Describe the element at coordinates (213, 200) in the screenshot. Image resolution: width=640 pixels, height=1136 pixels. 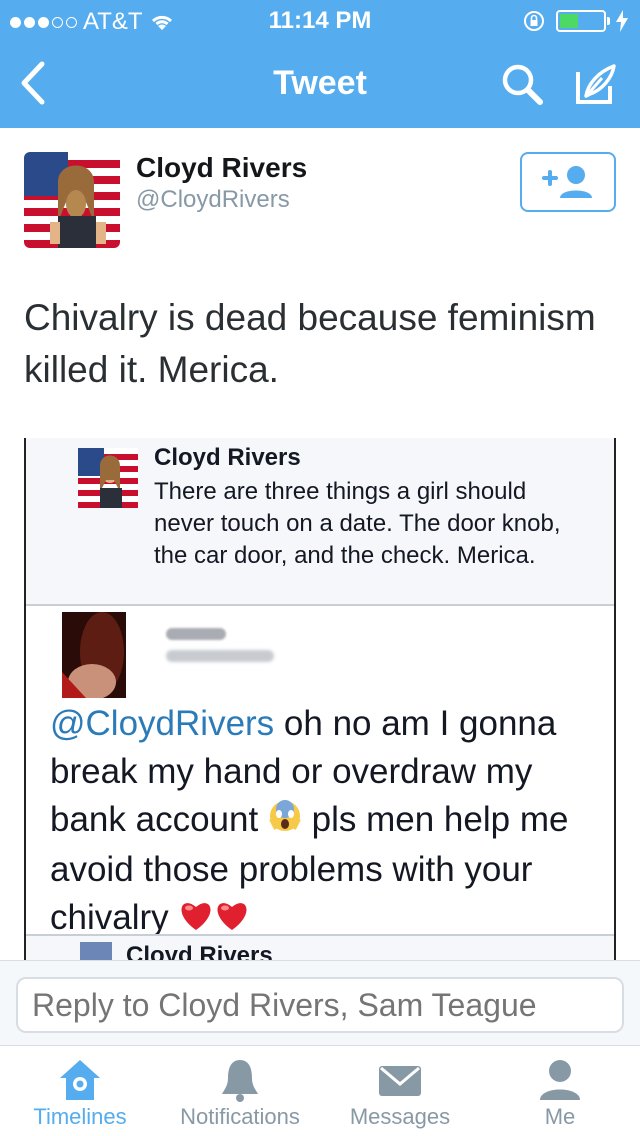
I see `author-handle: @CloydRivers` at that location.